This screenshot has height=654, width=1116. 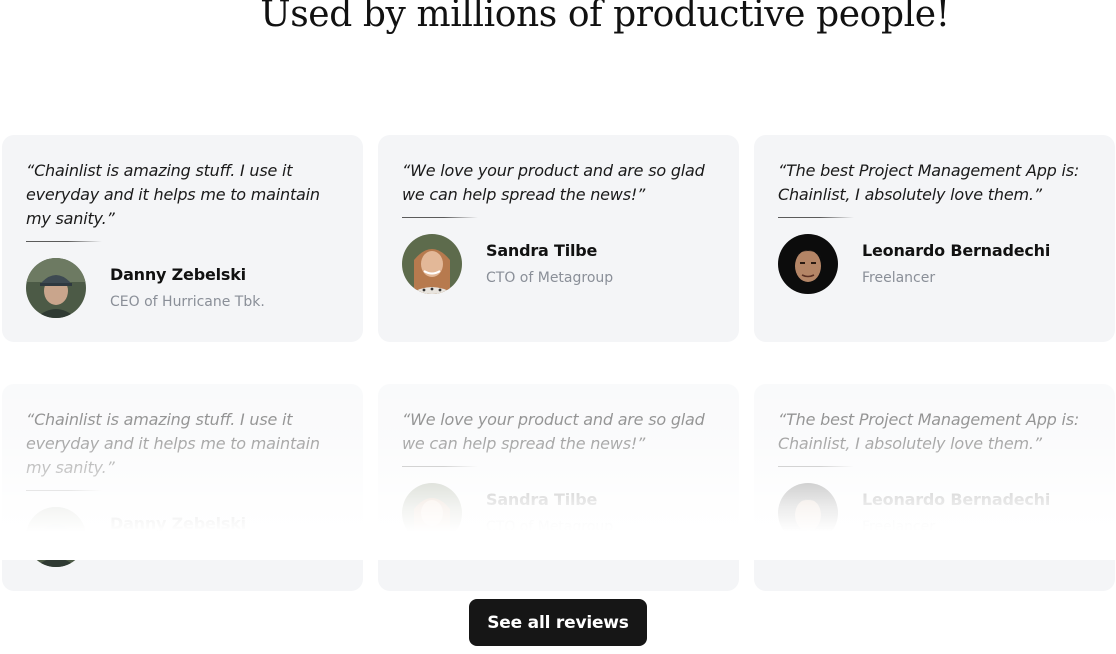 What do you see at coordinates (558, 622) in the screenshot?
I see `see-all-reviews-button: See all reviews` at bounding box center [558, 622].